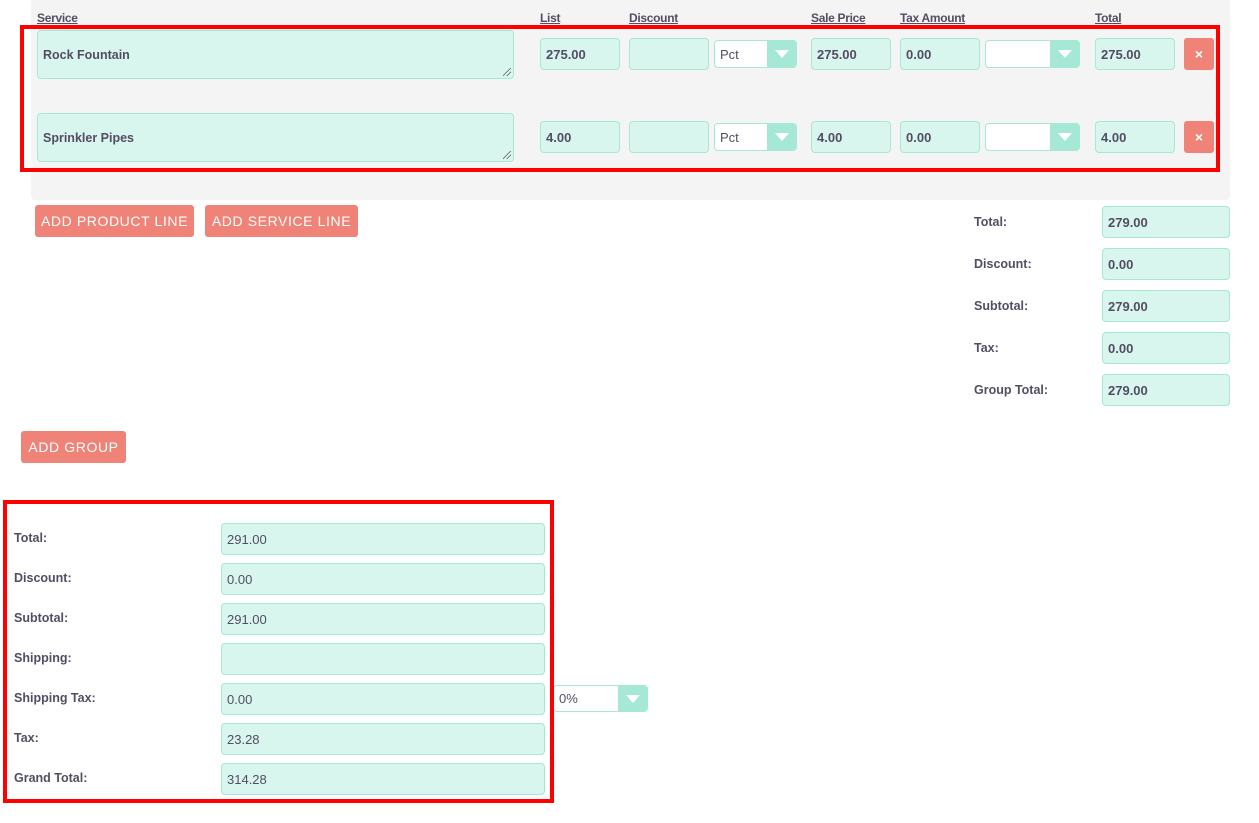  I want to click on shipping-tax-rate-select: 0%, so click(600, 698).